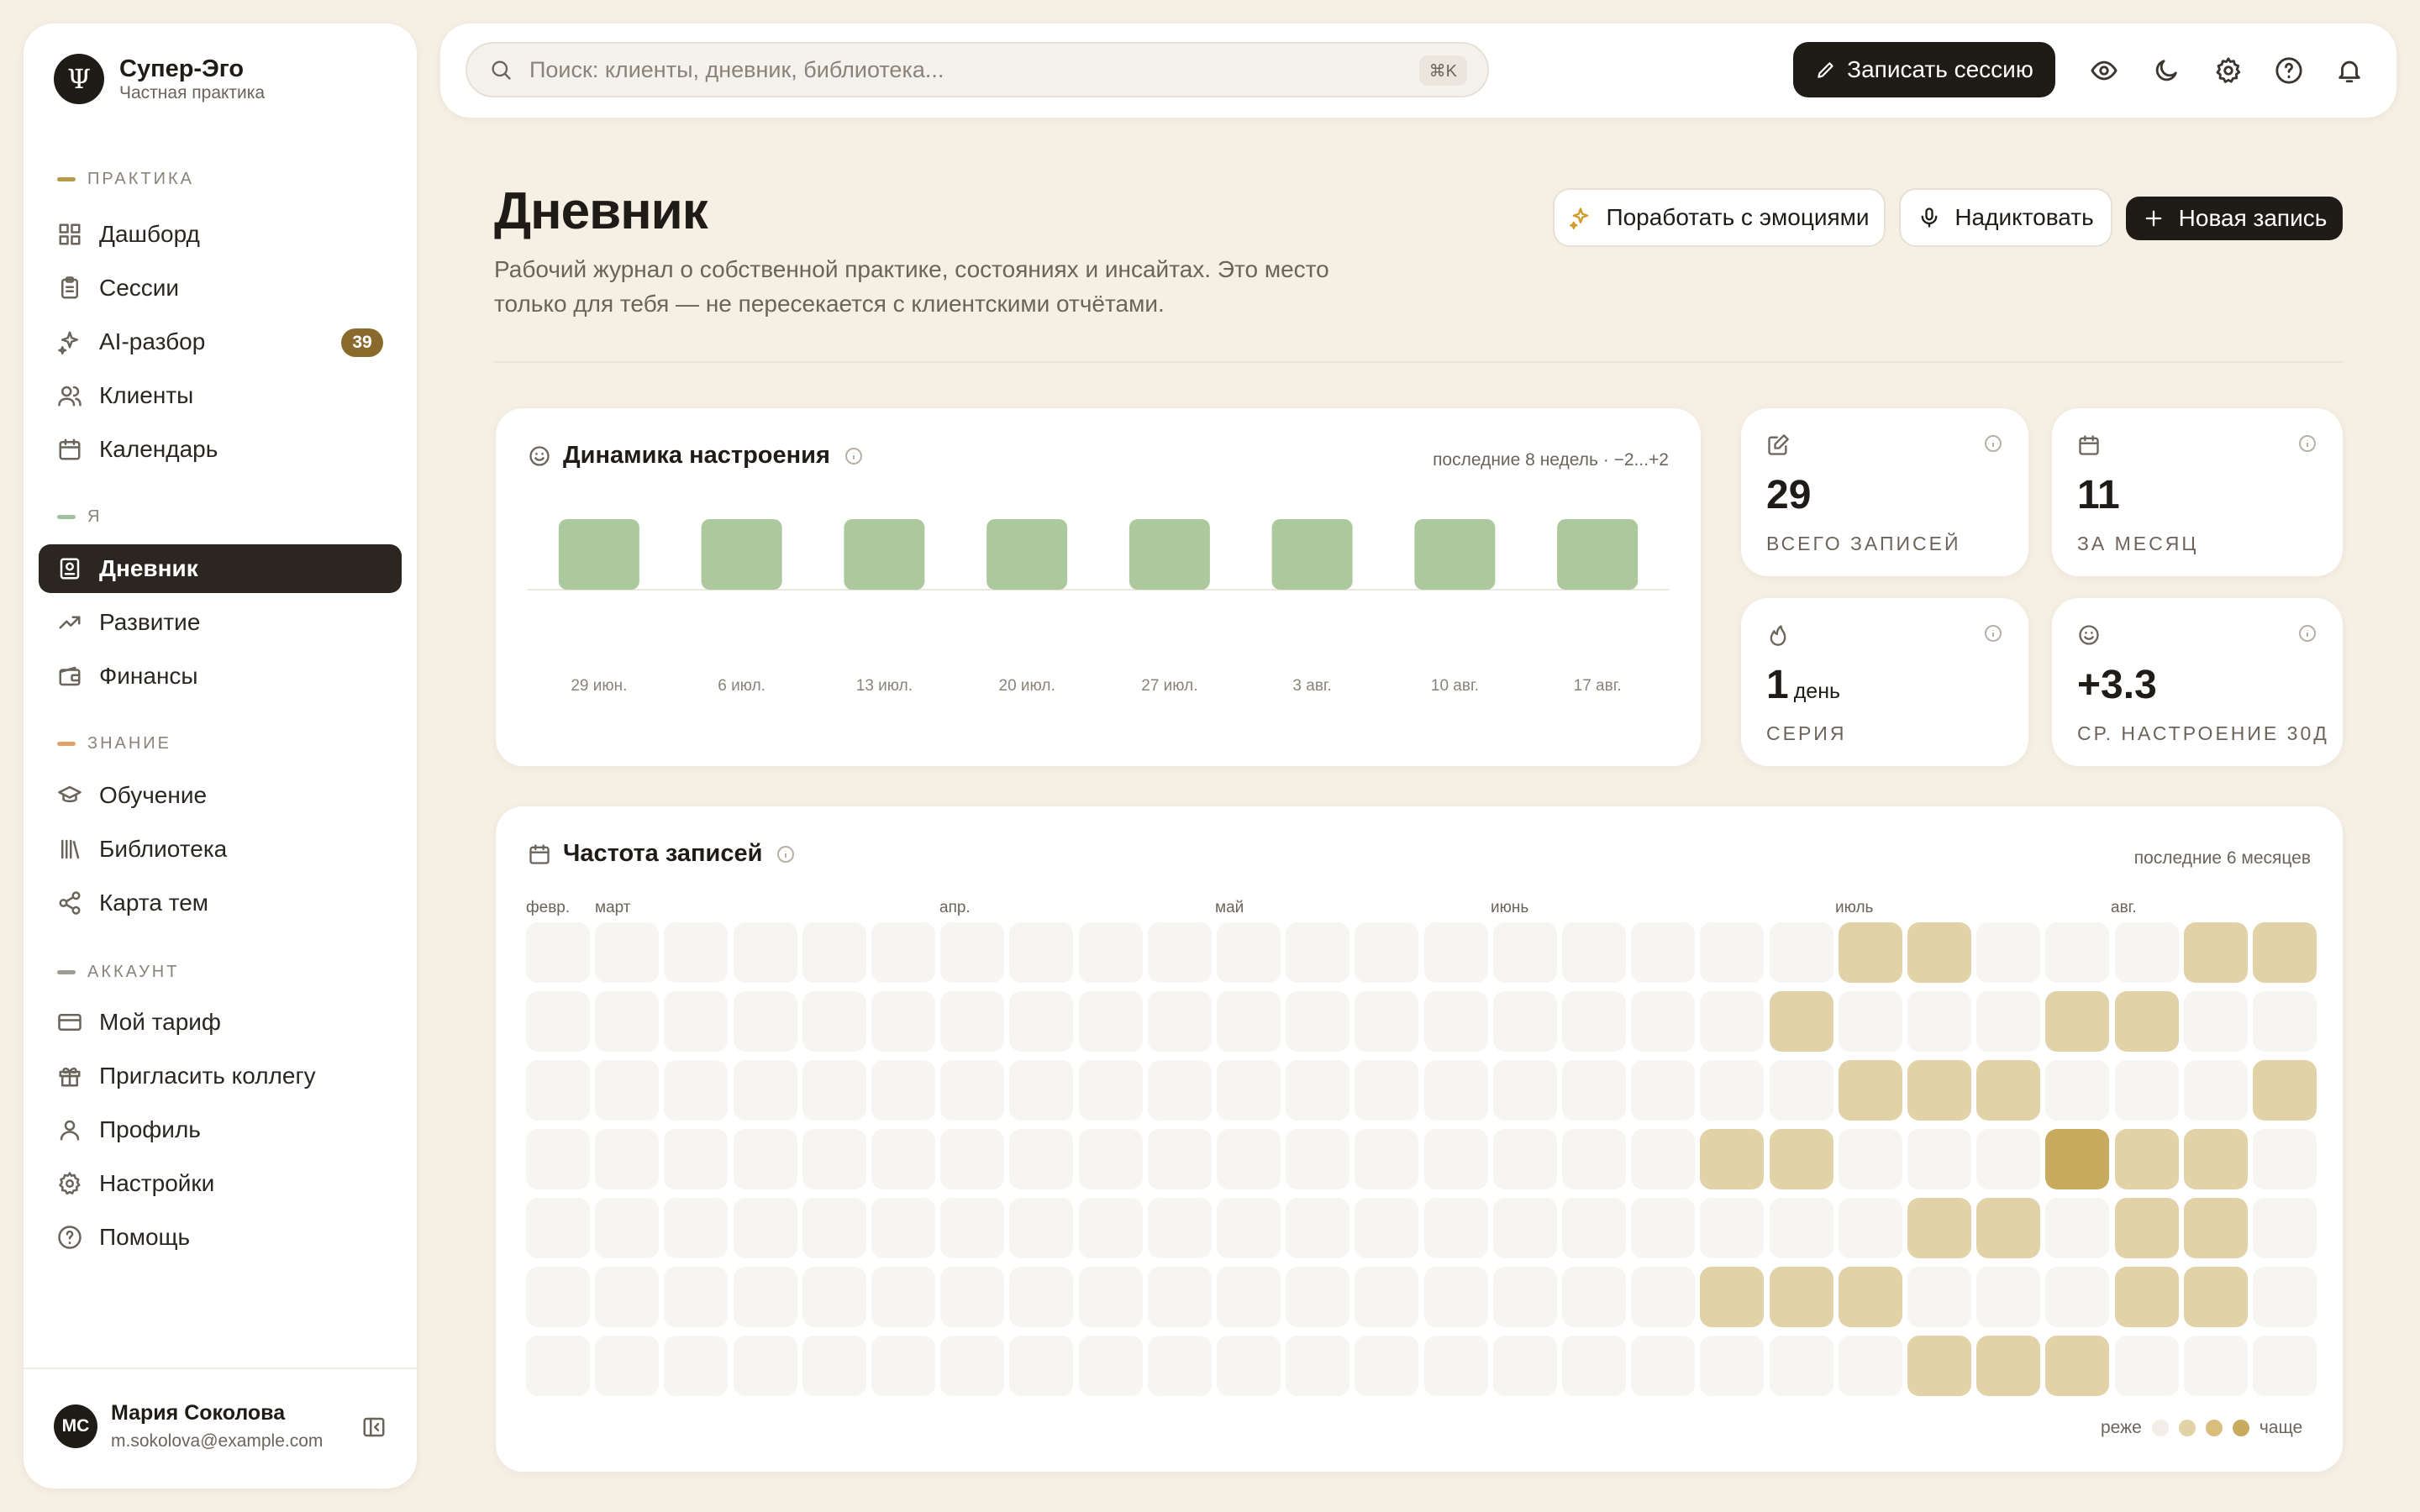 The image size is (2420, 1512). Describe the element at coordinates (2104, 70) in the screenshot. I see `privacy-toggle-button` at that location.